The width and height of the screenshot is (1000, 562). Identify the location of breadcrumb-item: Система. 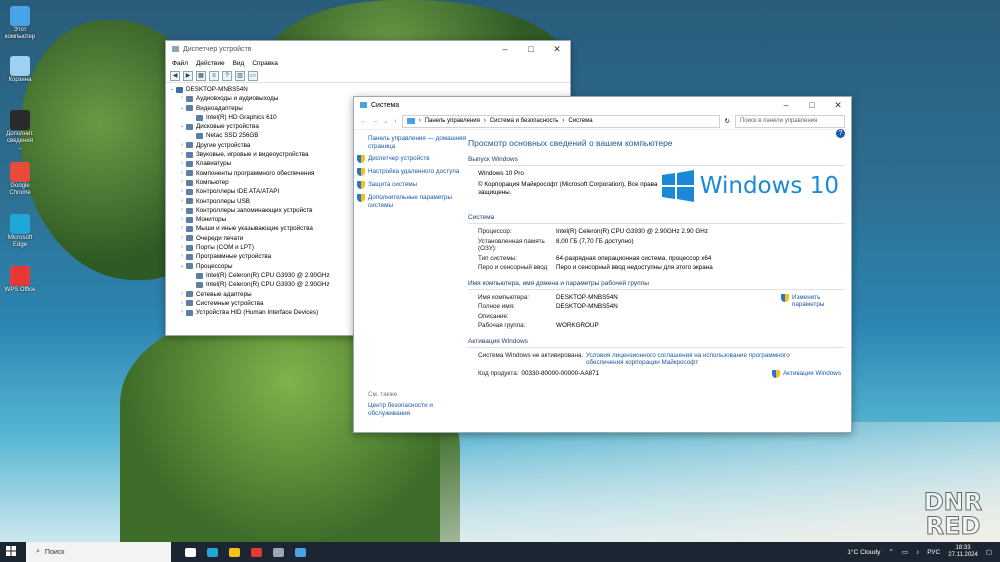
(580, 121).